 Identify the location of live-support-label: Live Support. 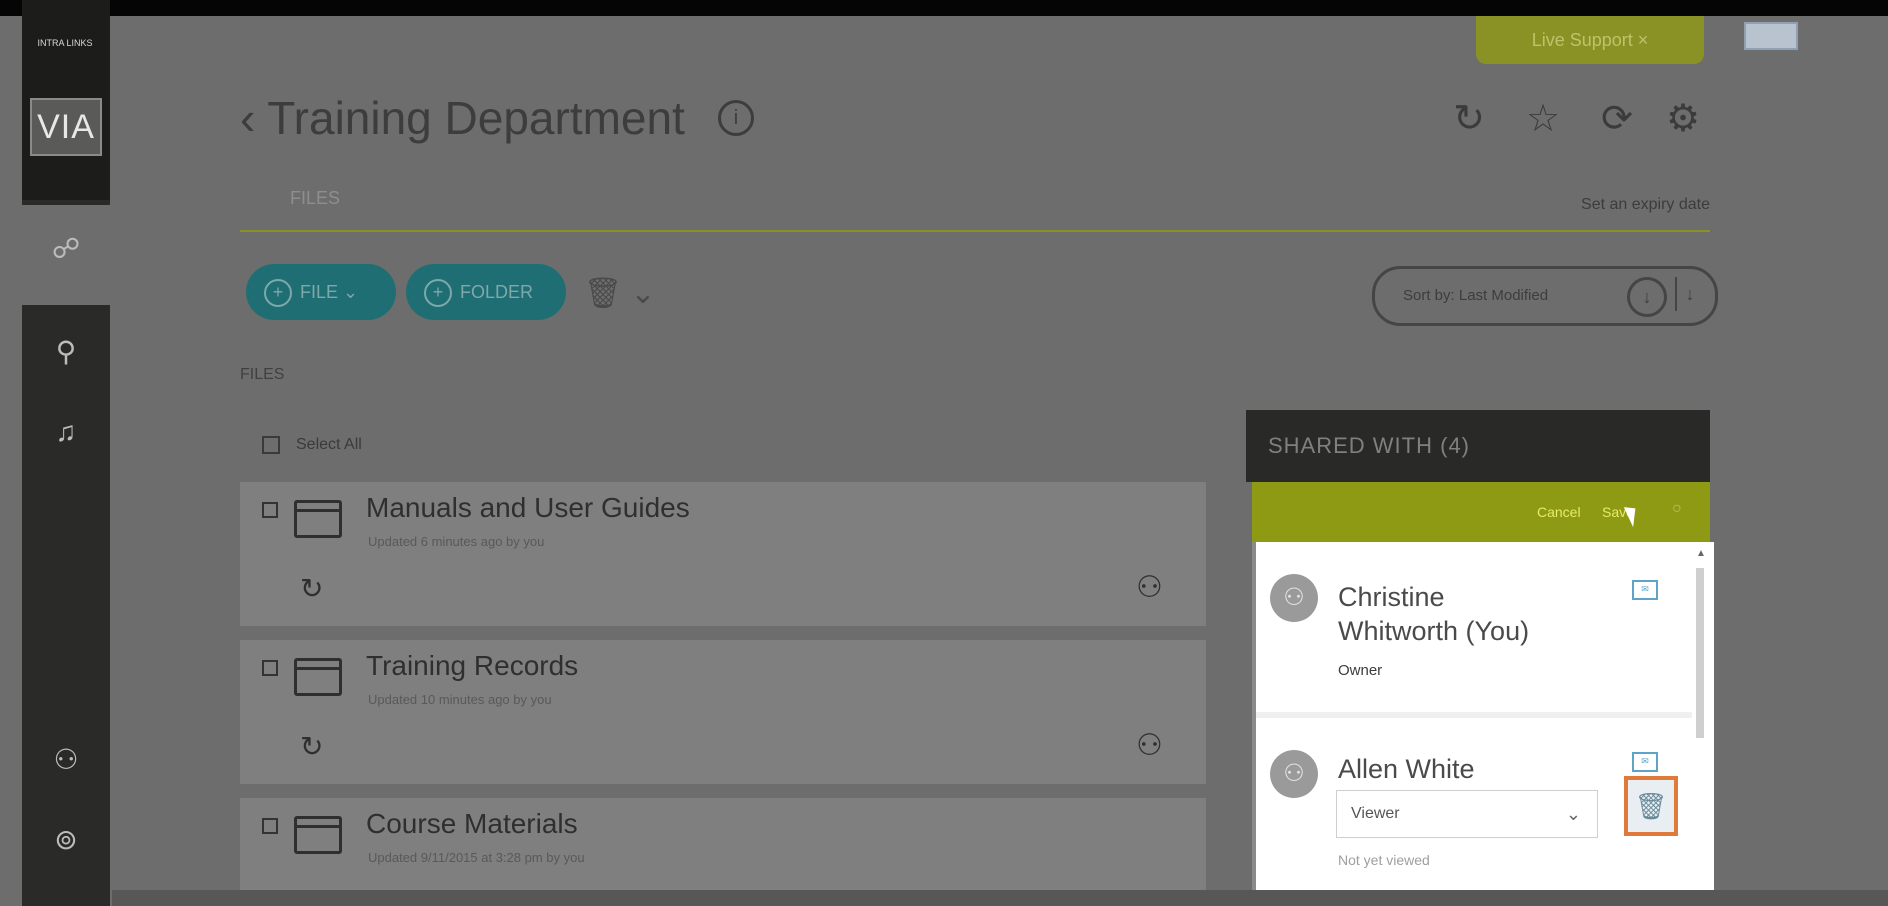
(1582, 40).